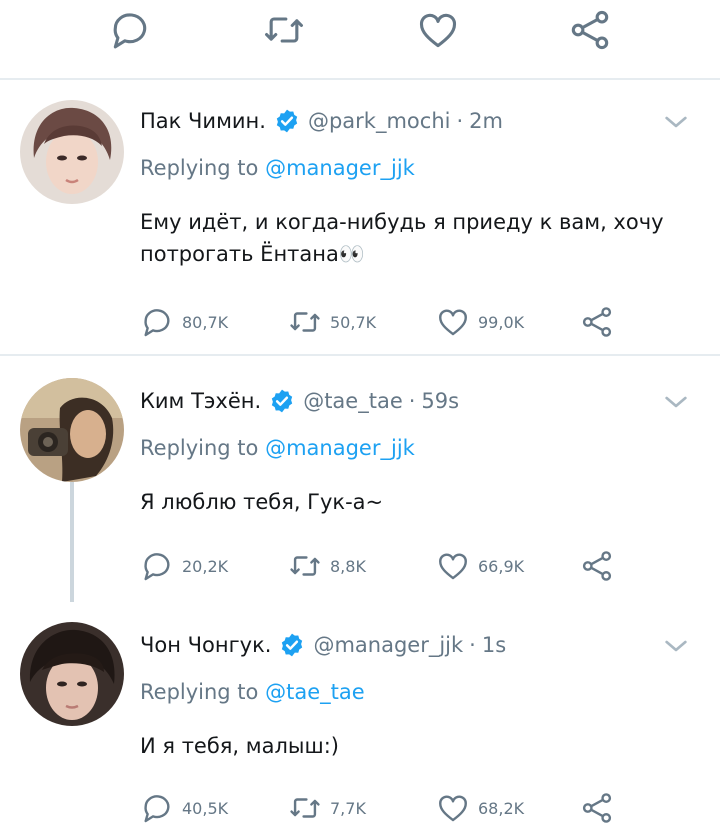  What do you see at coordinates (380, 808) in the screenshot?
I see `tweet-actions: 40,5K 7,7K 68,2K` at bounding box center [380, 808].